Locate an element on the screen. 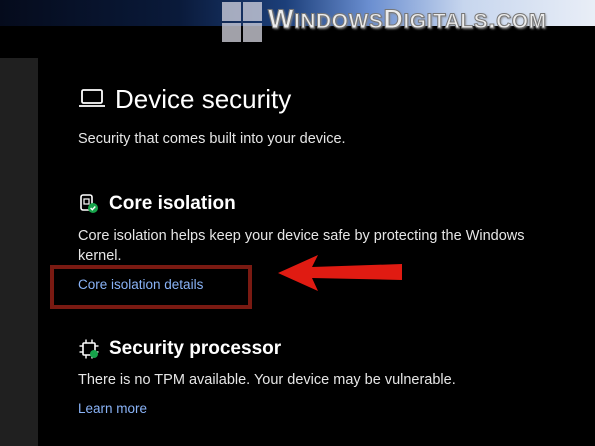  learn-more-link: Learn more is located at coordinates (112, 408).